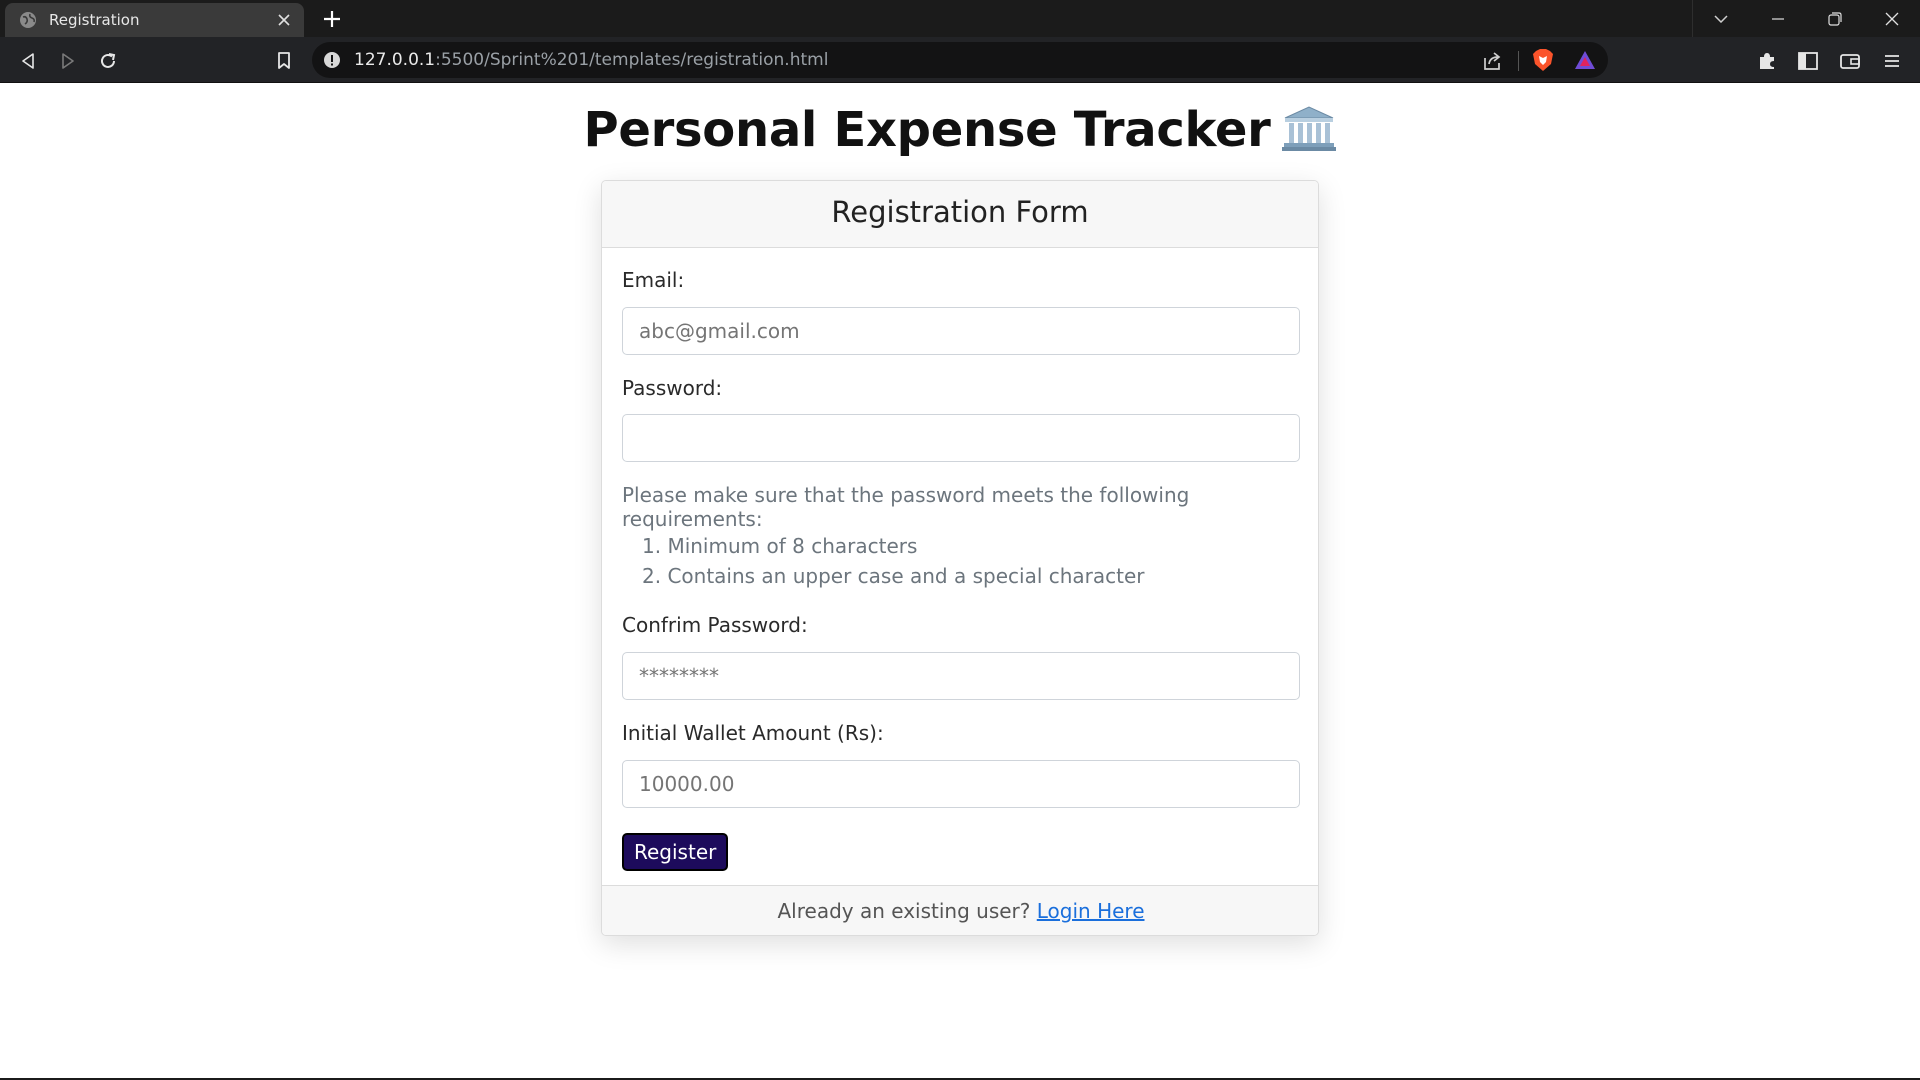  I want to click on form-footer: Already an existing user? Login Here, so click(960, 910).